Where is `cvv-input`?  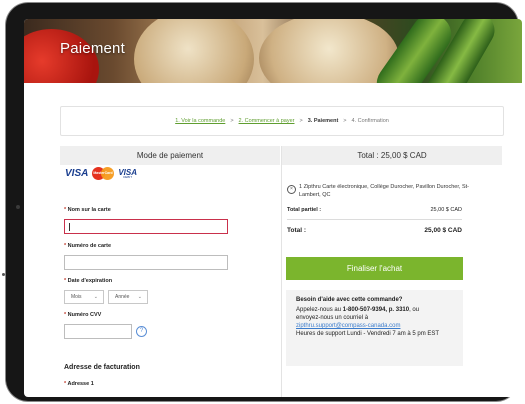 cvv-input is located at coordinates (98, 331).